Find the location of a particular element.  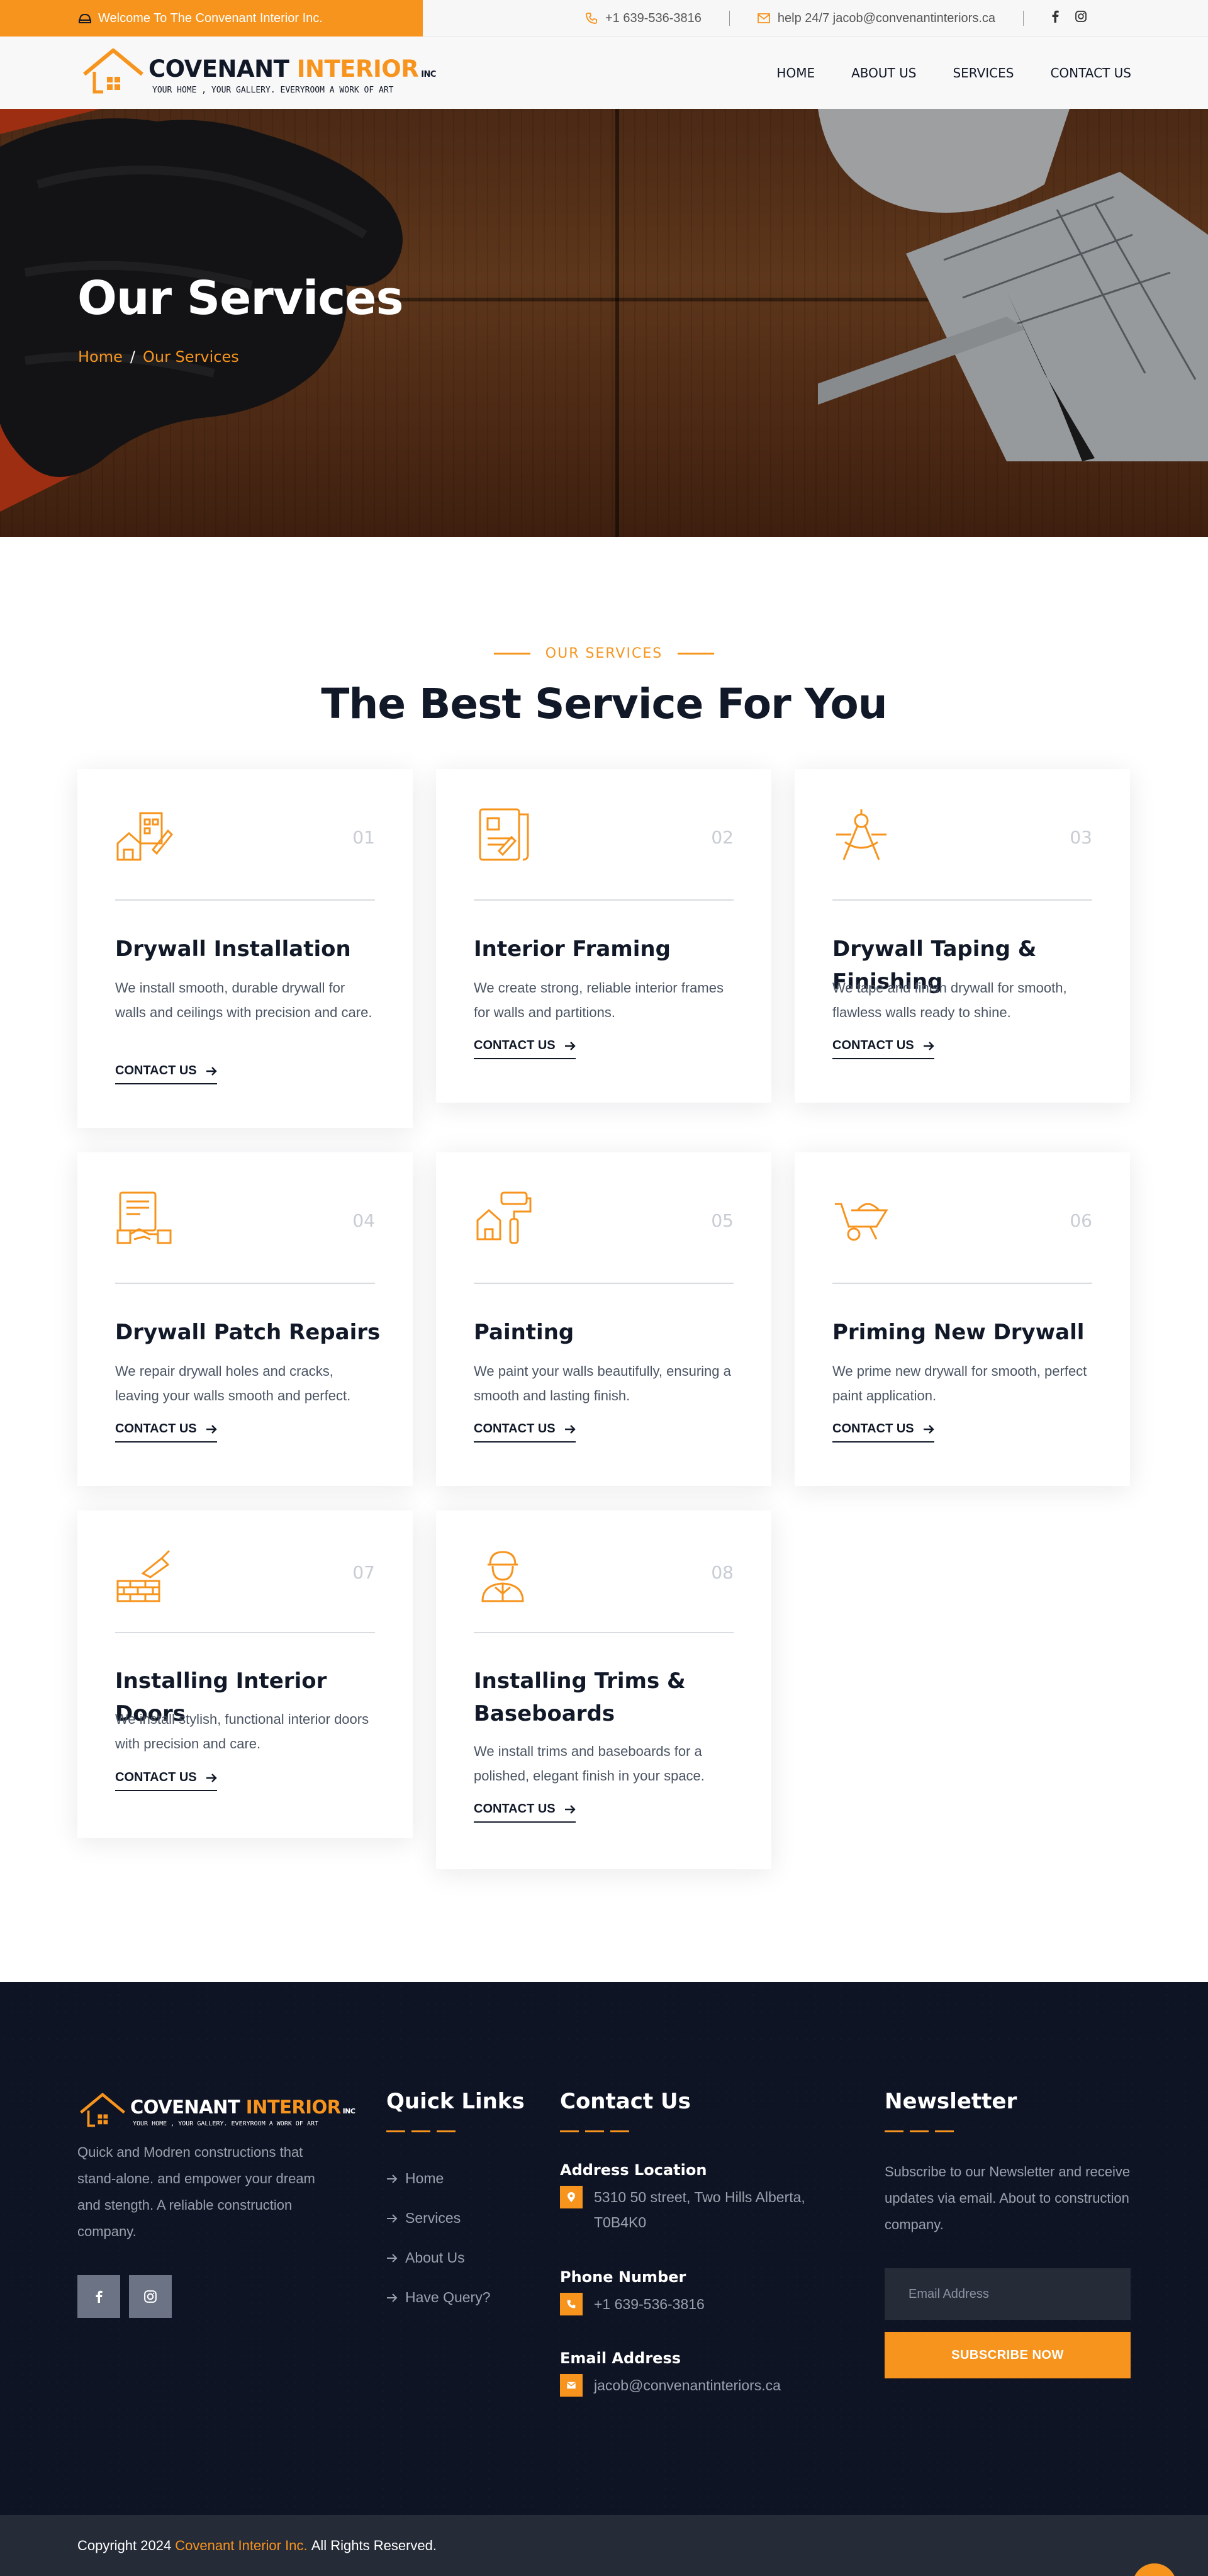

nav-contact-us: CONTACT US is located at coordinates (1090, 73).